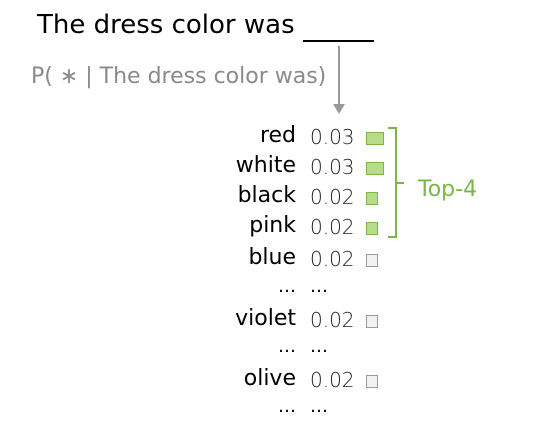 The image size is (544, 440). I want to click on token-word: violet, so click(265, 318).